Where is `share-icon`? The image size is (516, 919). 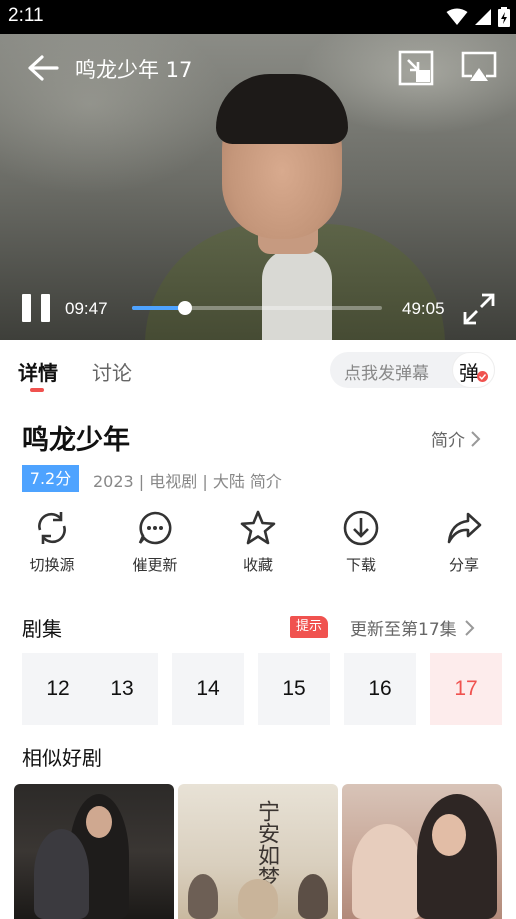 share-icon is located at coordinates (464, 528).